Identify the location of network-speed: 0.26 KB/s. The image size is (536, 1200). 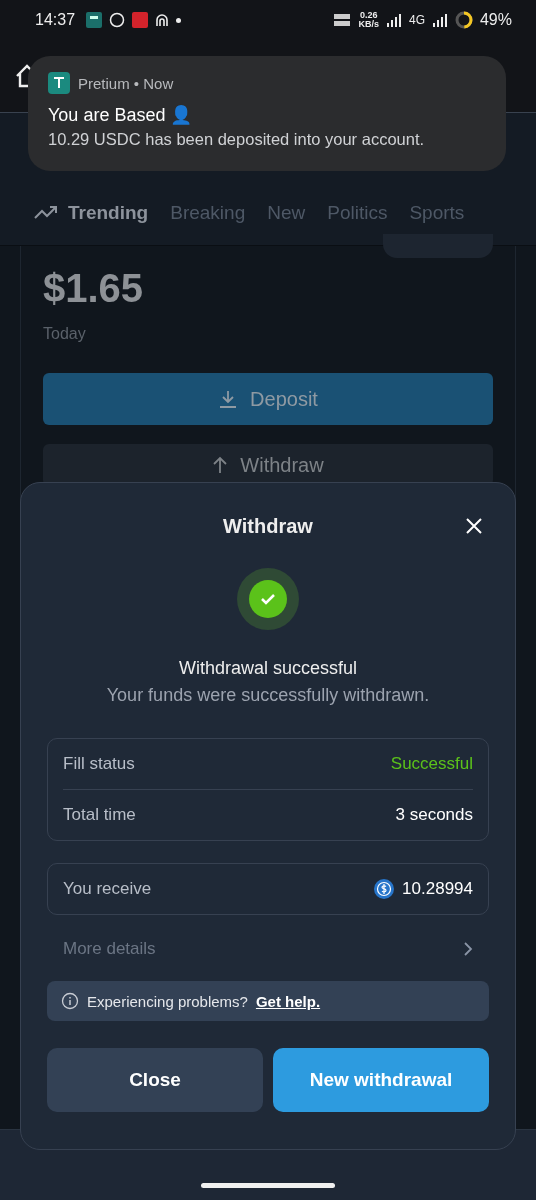
(368, 20).